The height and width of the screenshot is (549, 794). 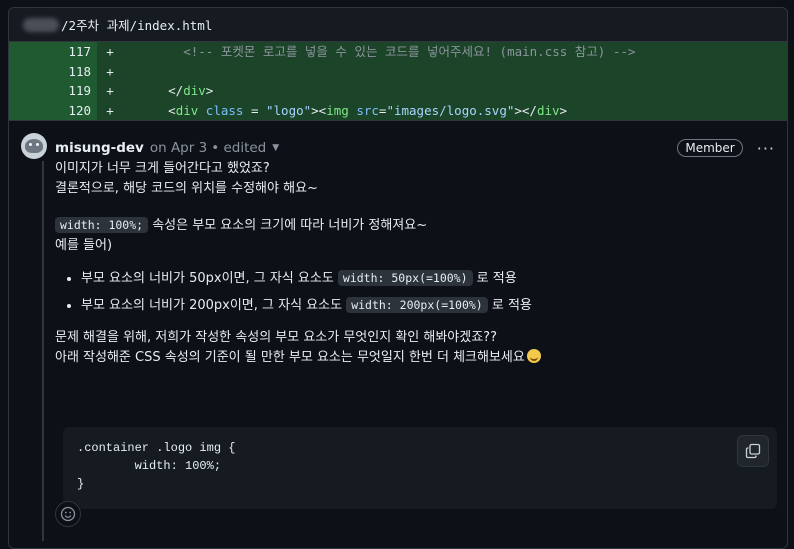 What do you see at coordinates (162, 168) in the screenshot?
I see `body-line-1: 이미지가 너무 크게 들어간다고 했었죠?` at bounding box center [162, 168].